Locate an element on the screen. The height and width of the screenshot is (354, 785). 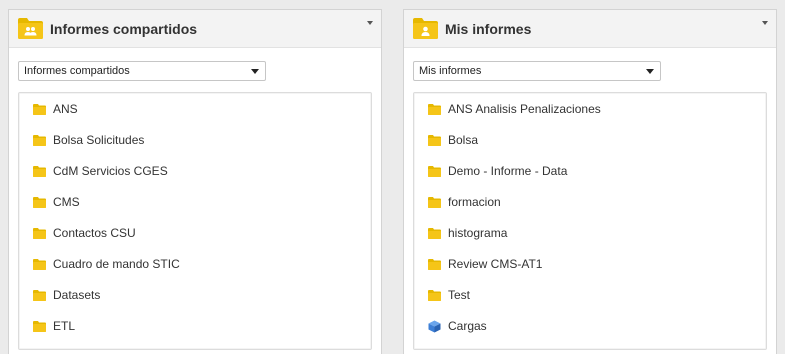
panel-title: Informes compartidos is located at coordinates (124, 29).